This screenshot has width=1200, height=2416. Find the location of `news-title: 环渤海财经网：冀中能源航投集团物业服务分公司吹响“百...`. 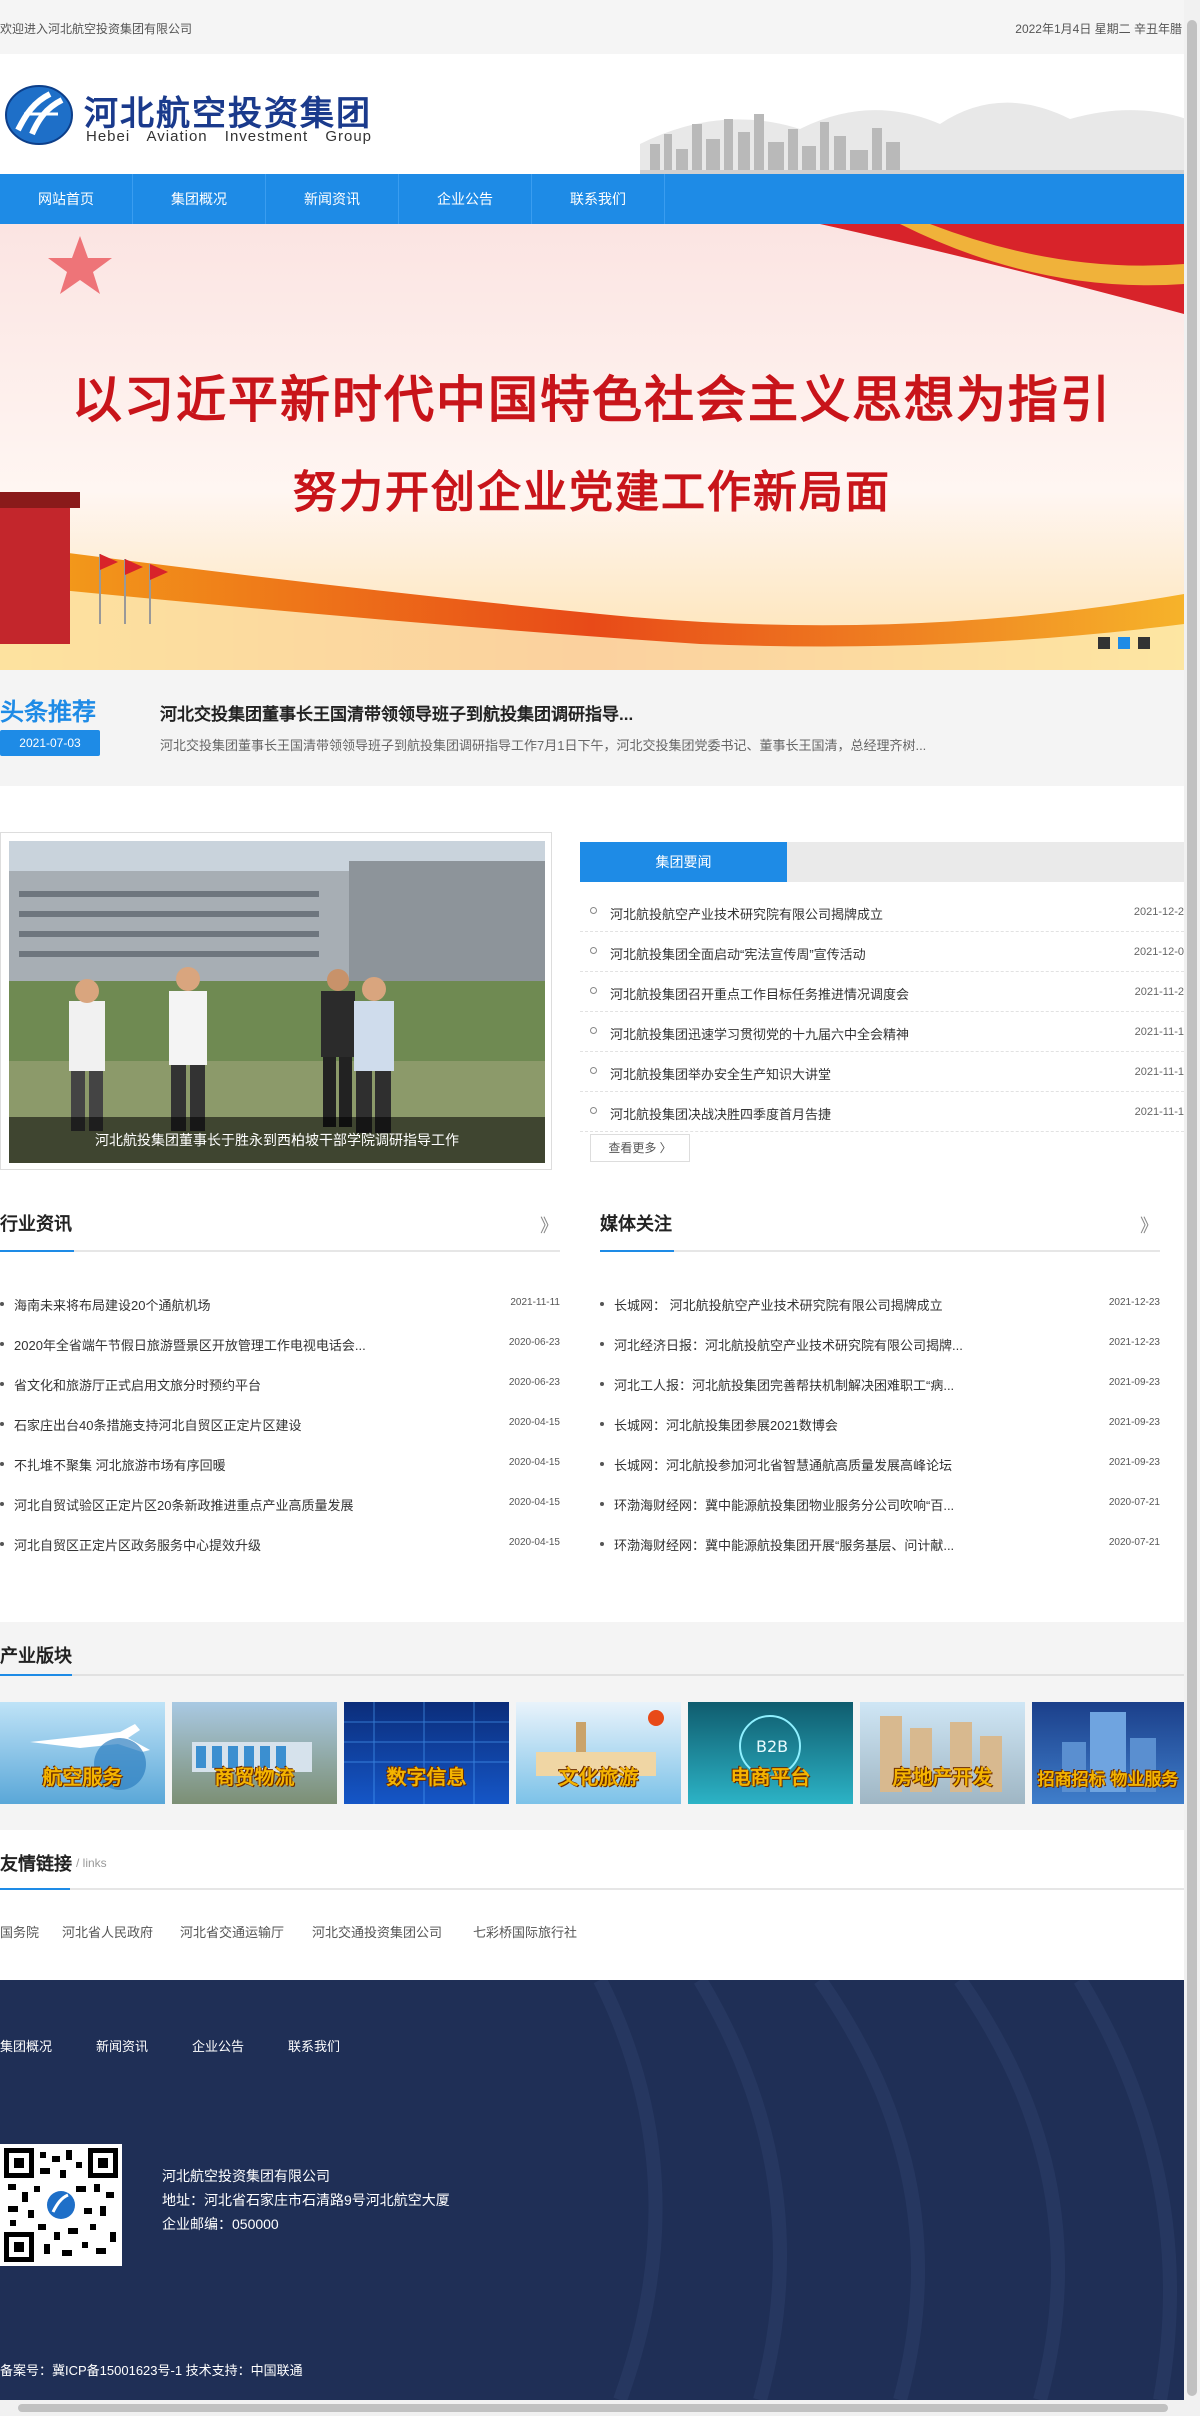

news-title: 环渤海财经网：冀中能源航投集团物业服务分公司吹响“百... is located at coordinates (784, 1504).